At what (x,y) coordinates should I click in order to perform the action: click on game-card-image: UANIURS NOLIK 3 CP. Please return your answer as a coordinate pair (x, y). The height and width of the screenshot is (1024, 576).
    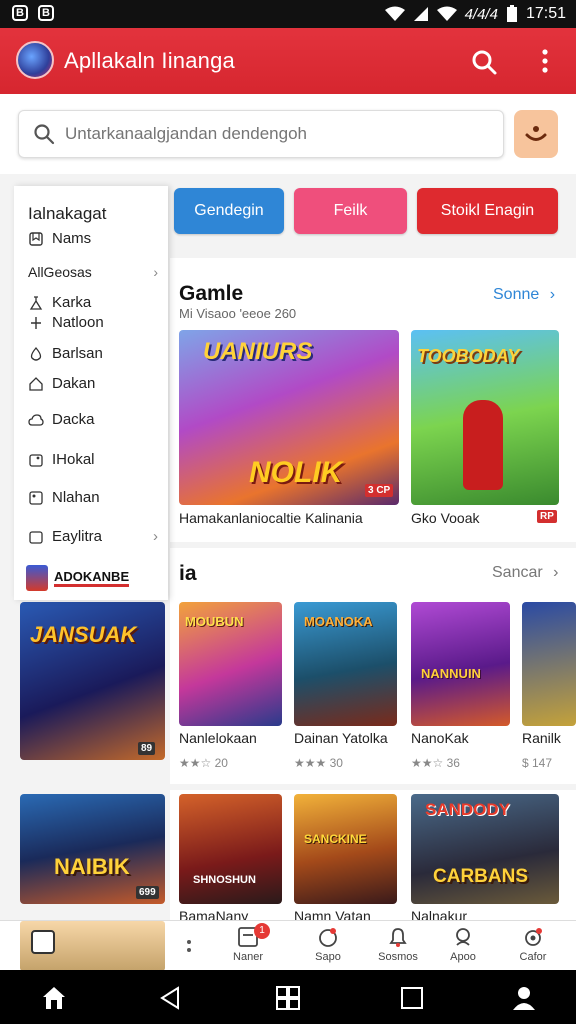
    Looking at the image, I should click on (289, 417).